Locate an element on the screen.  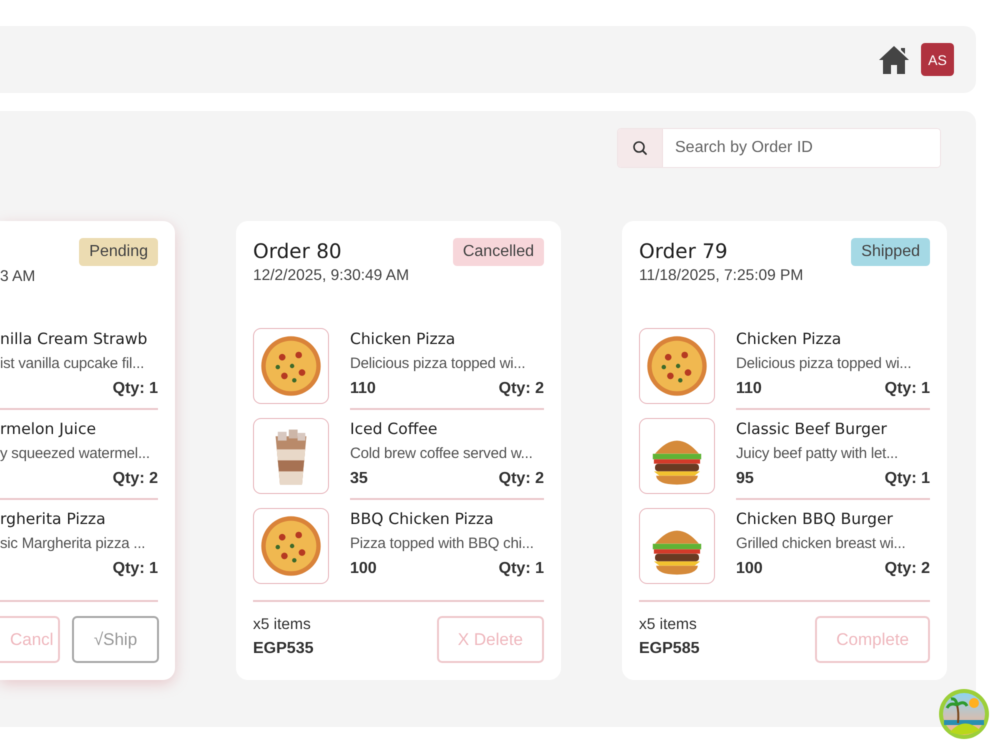
item-name: Iced Coffee is located at coordinates (394, 429).